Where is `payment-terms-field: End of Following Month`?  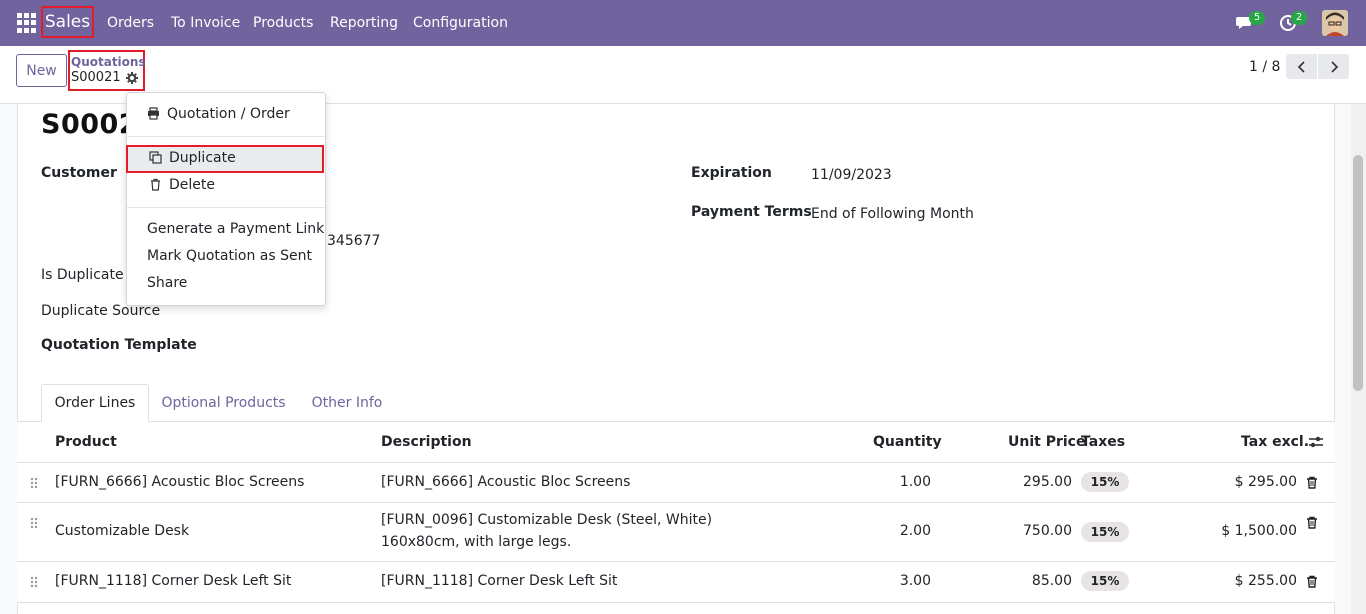 payment-terms-field: End of Following Month is located at coordinates (892, 214).